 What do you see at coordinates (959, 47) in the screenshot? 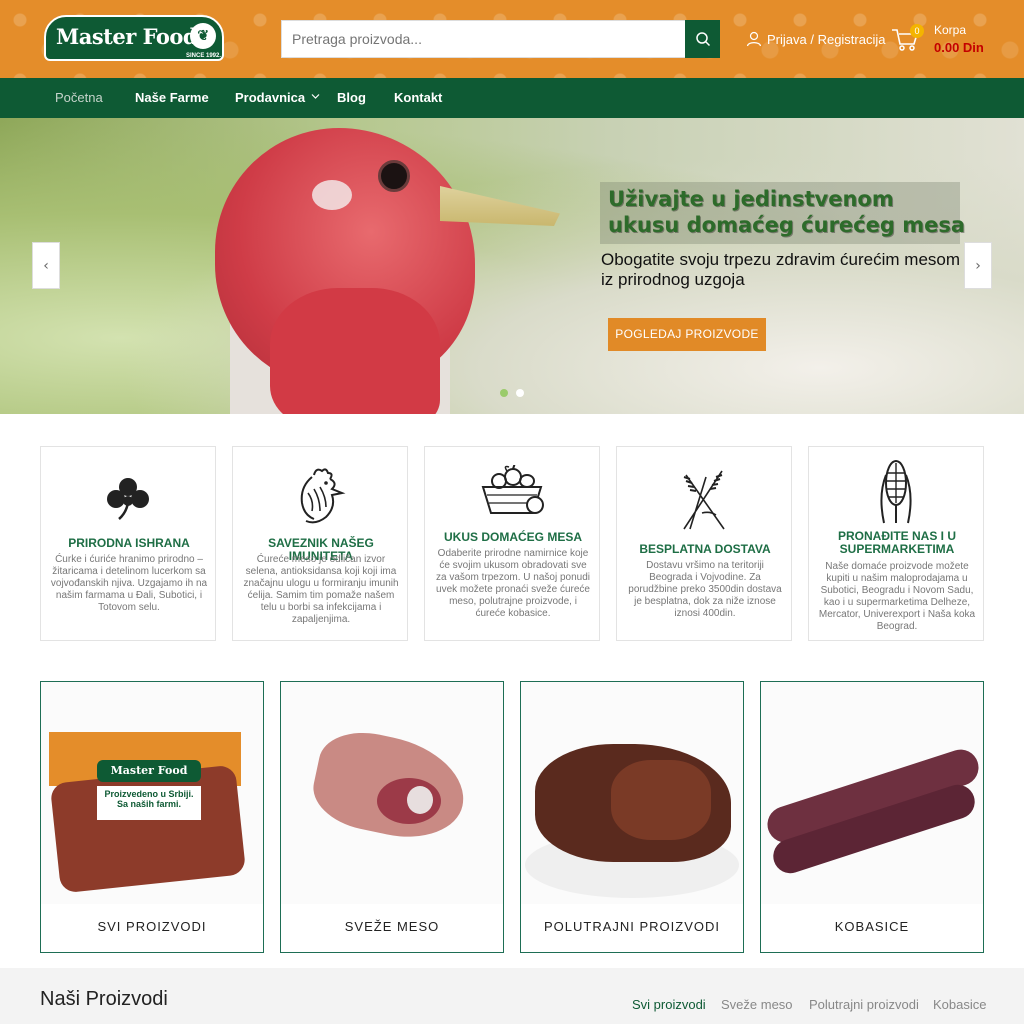
I see `cart-total: 0.00 Din` at bounding box center [959, 47].